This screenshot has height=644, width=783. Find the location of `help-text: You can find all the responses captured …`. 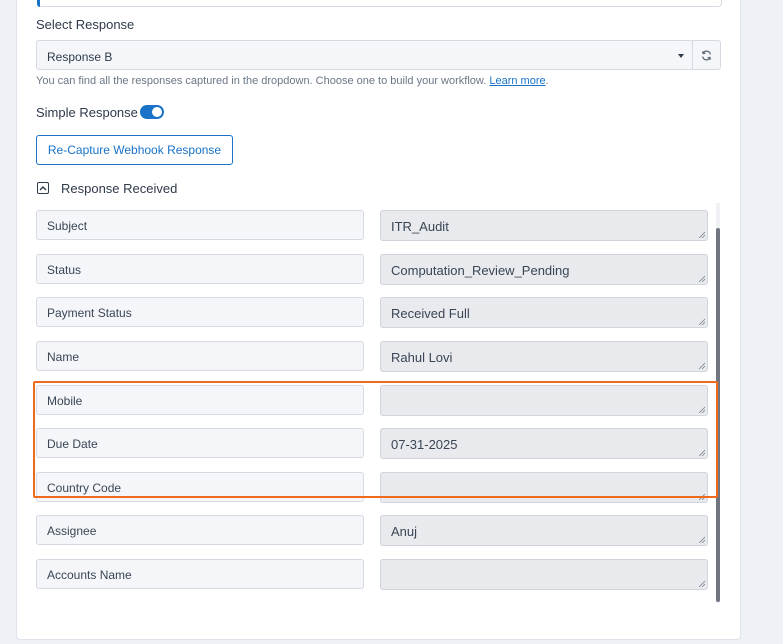

help-text: You can find all the responses captured … is located at coordinates (261, 81).